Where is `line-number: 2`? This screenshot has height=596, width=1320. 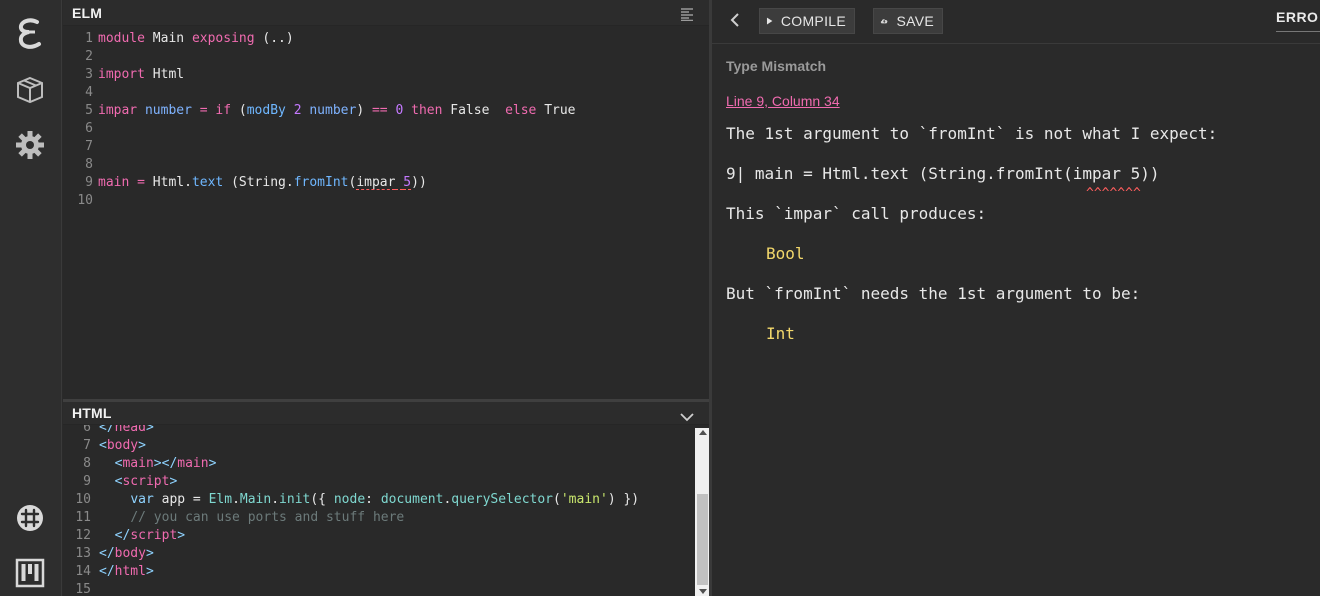
line-number: 2 is located at coordinates (89, 56).